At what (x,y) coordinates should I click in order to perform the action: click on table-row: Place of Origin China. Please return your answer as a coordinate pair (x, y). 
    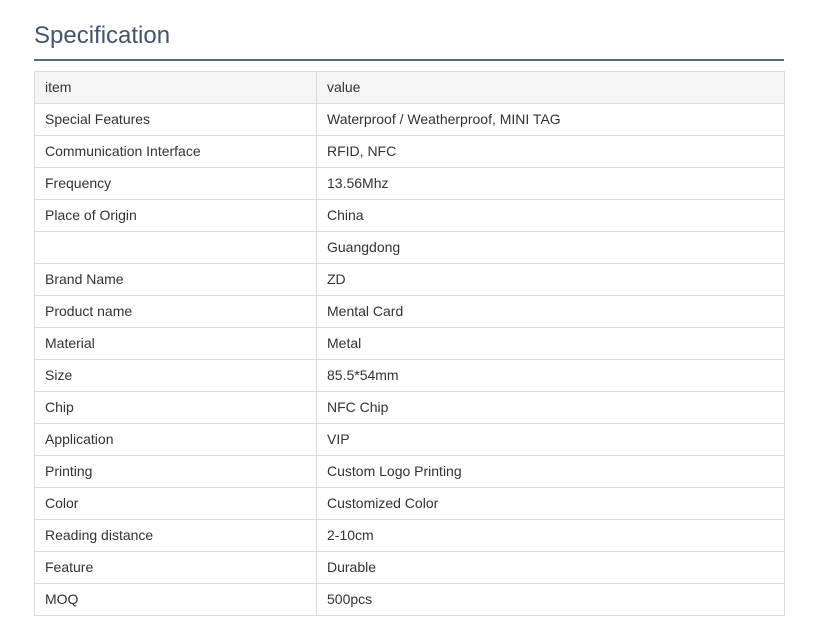
    Looking at the image, I should click on (409, 215).